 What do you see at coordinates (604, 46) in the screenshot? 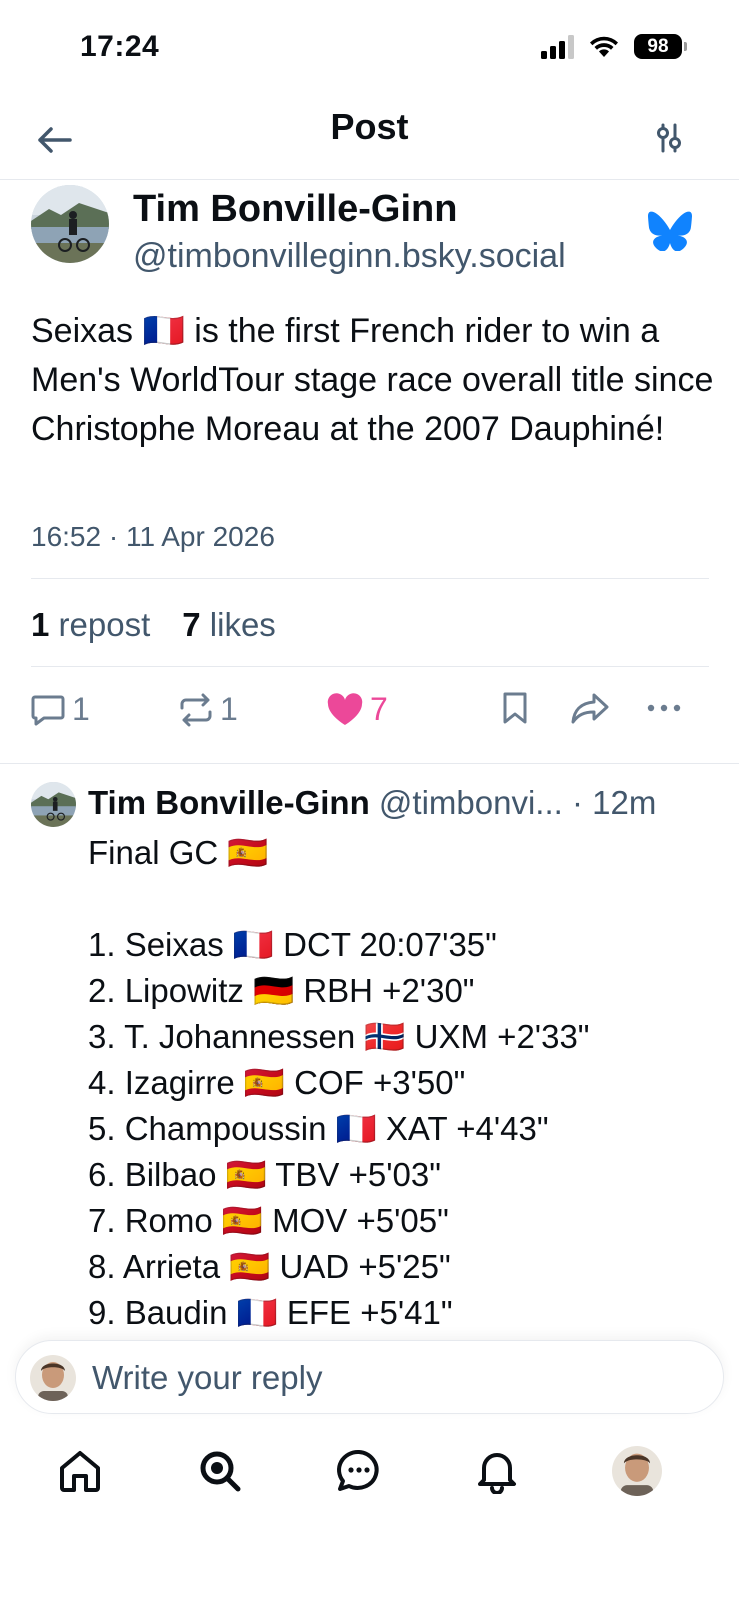
I see `wifi-icon` at bounding box center [604, 46].